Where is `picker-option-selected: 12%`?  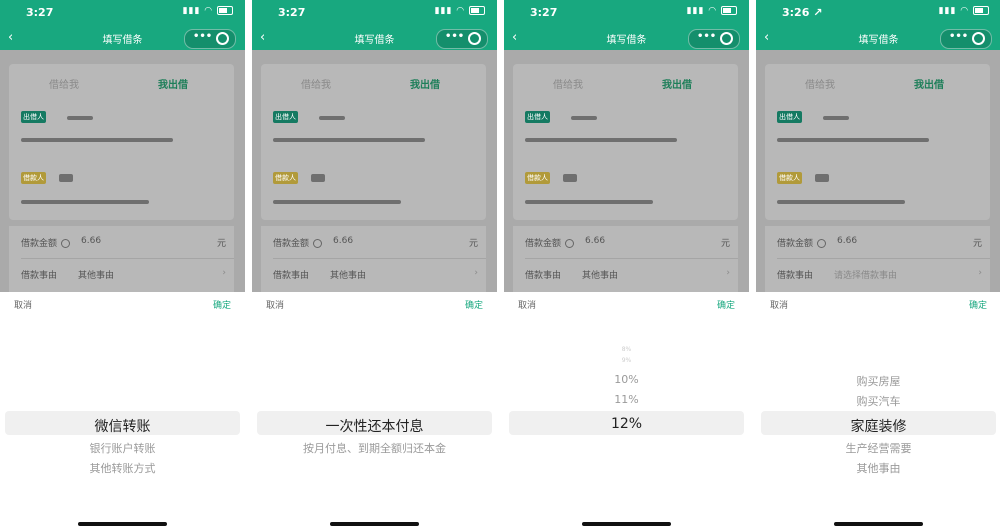 picker-option-selected: 12% is located at coordinates (626, 424).